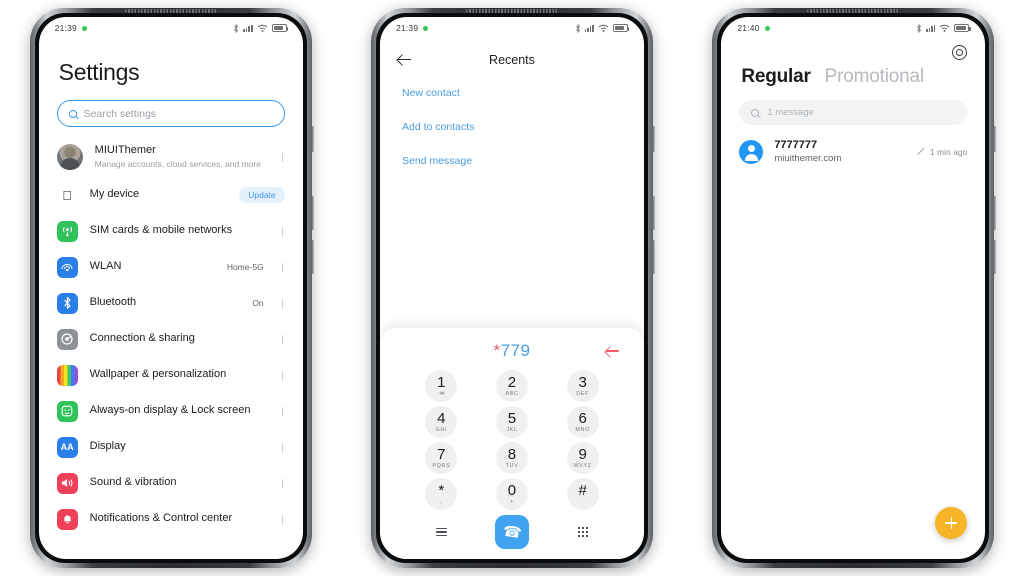 This screenshot has width=1024, height=576. I want to click on dialed-number: *779, so click(511, 351).